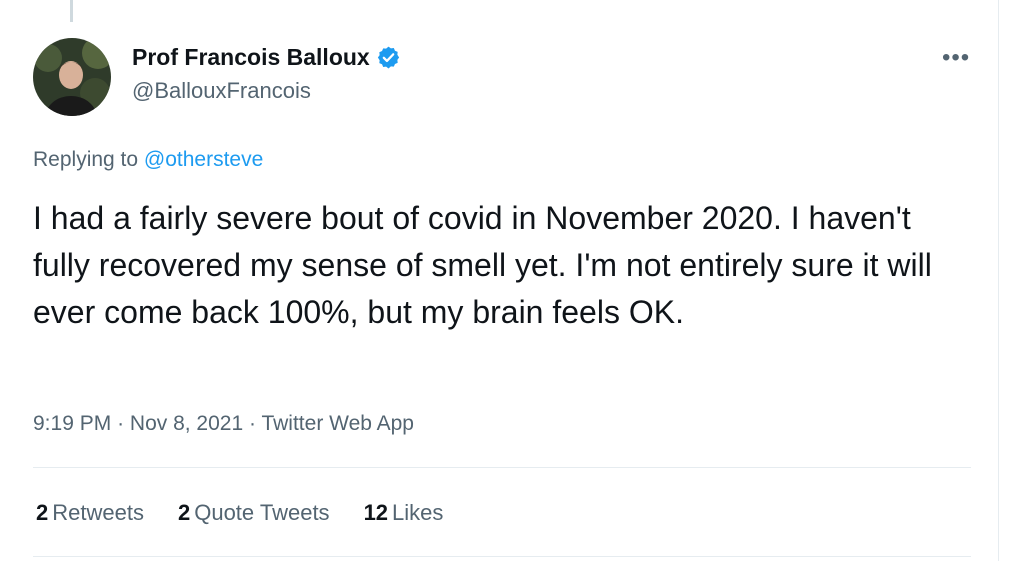 This screenshot has width=1017, height=561. What do you see at coordinates (262, 512) in the screenshot?
I see `quote-tweets-label: Quote Tweets` at bounding box center [262, 512].